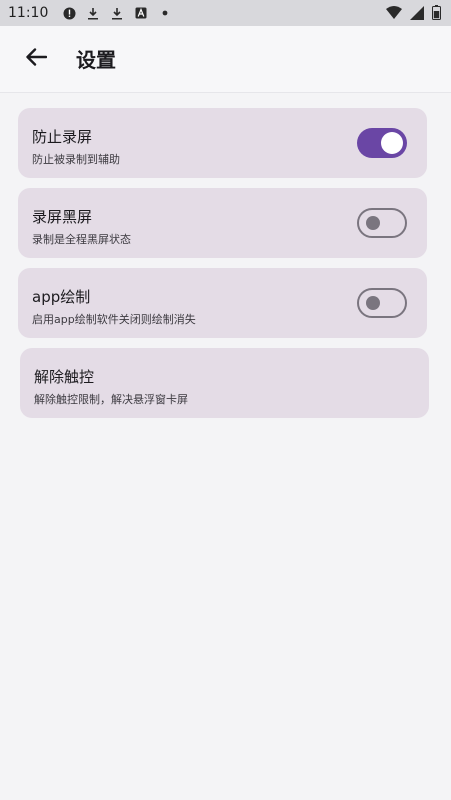 The width and height of the screenshot is (451, 800). What do you see at coordinates (436, 14) in the screenshot?
I see `battery-icon` at bounding box center [436, 14].